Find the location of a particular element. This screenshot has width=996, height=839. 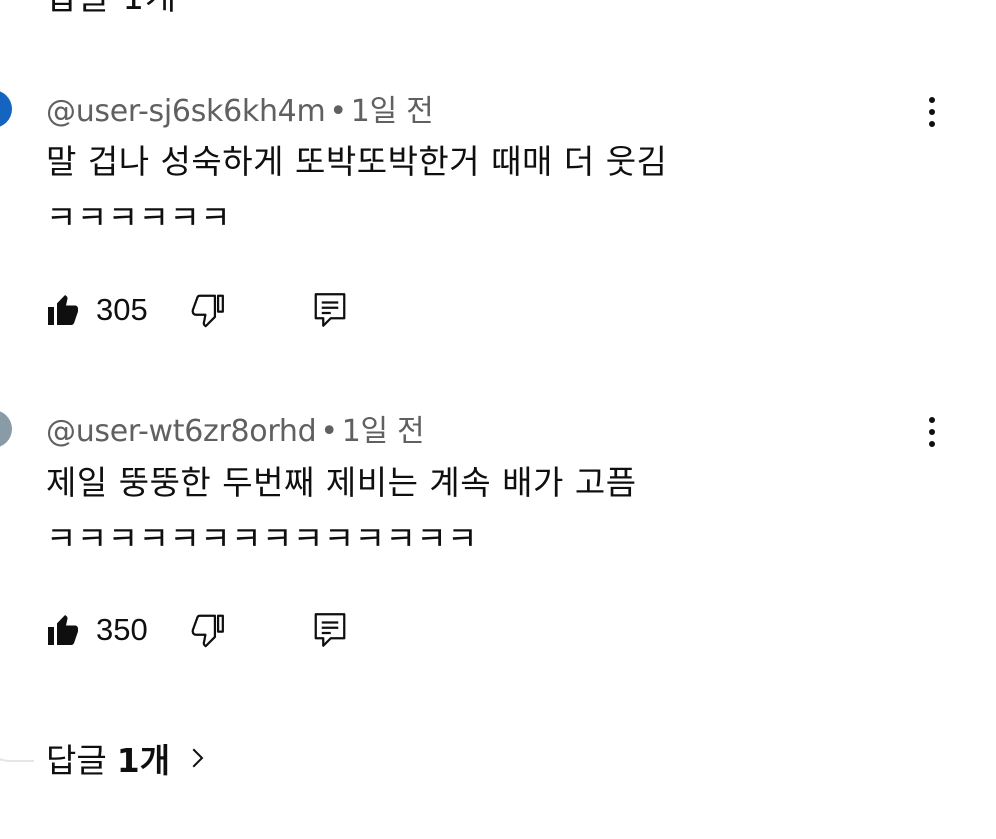

previous-replies-link-cutoff: 답글 1개 is located at coordinates (111, 9).